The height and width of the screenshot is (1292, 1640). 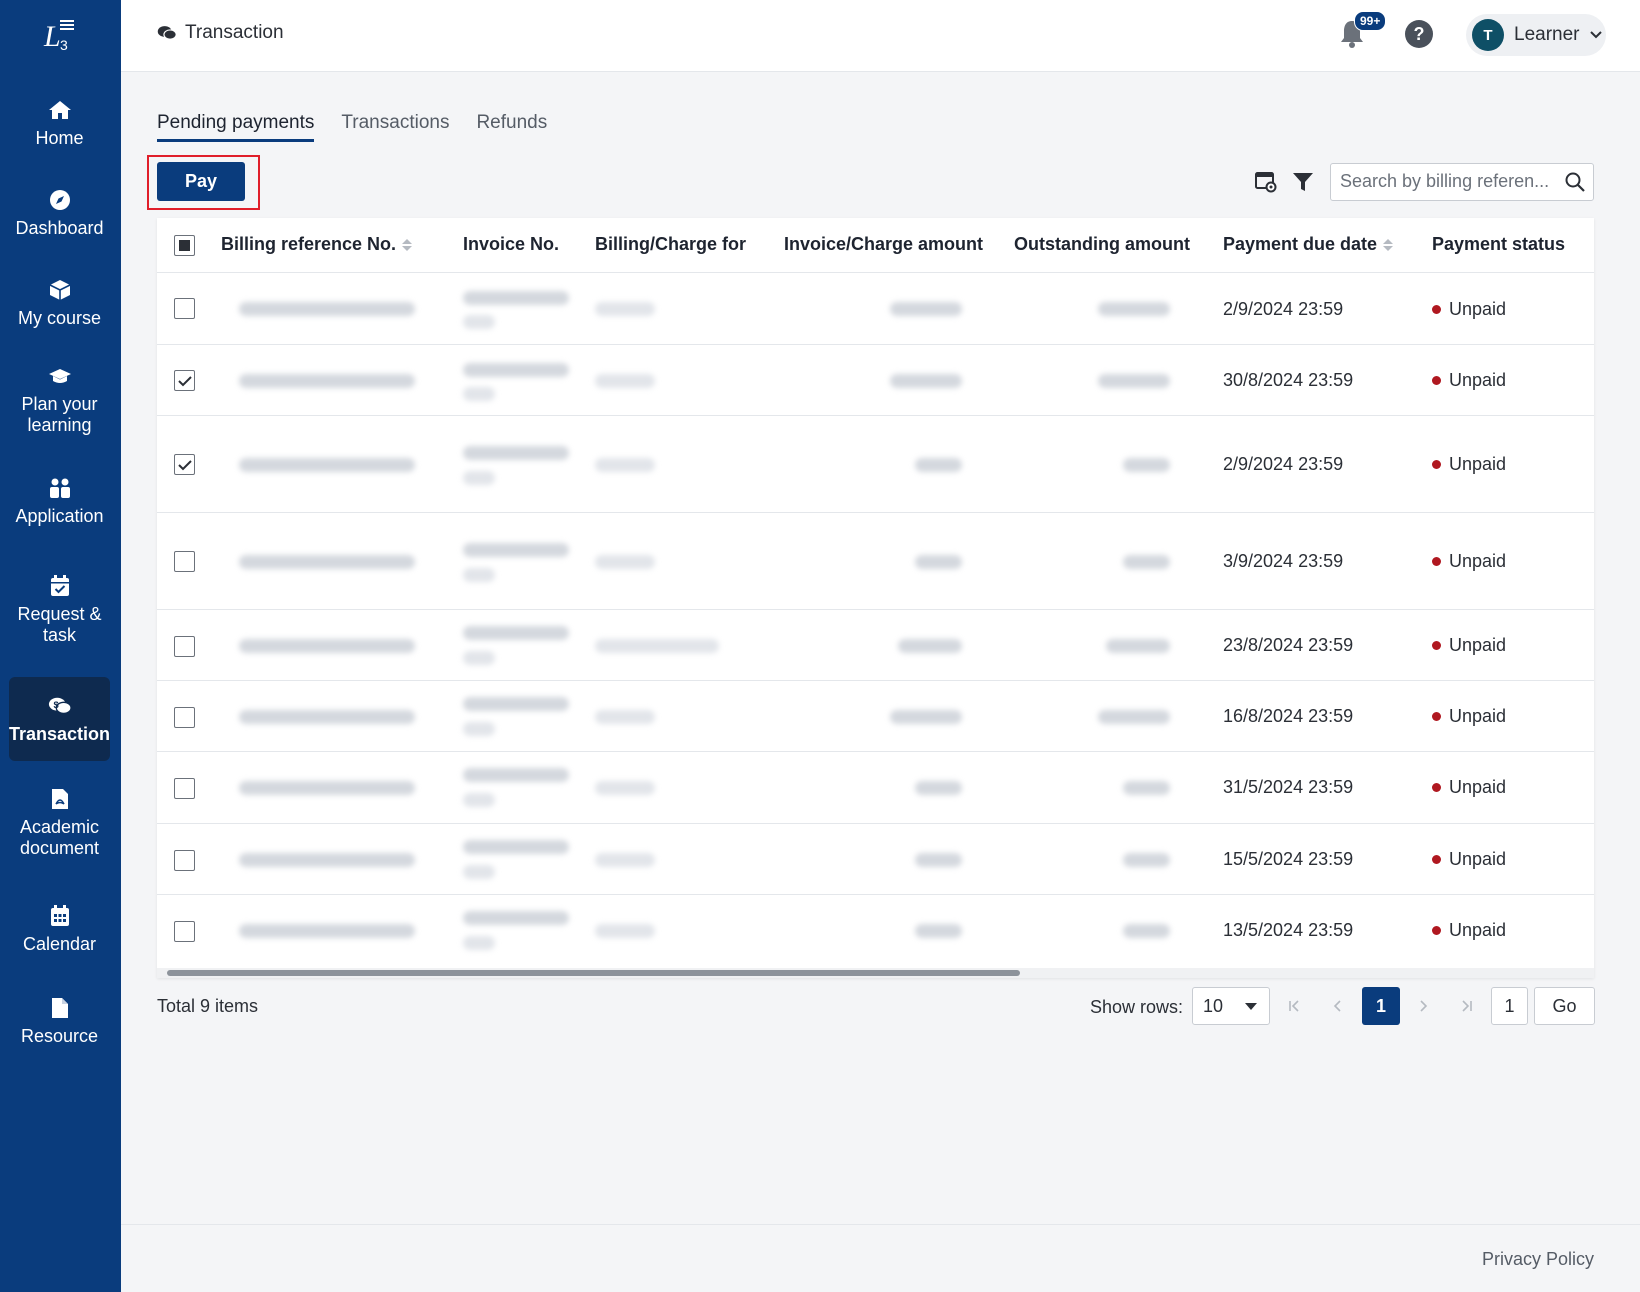 I want to click on goto-page-input: 1, so click(x=1509, y=1006).